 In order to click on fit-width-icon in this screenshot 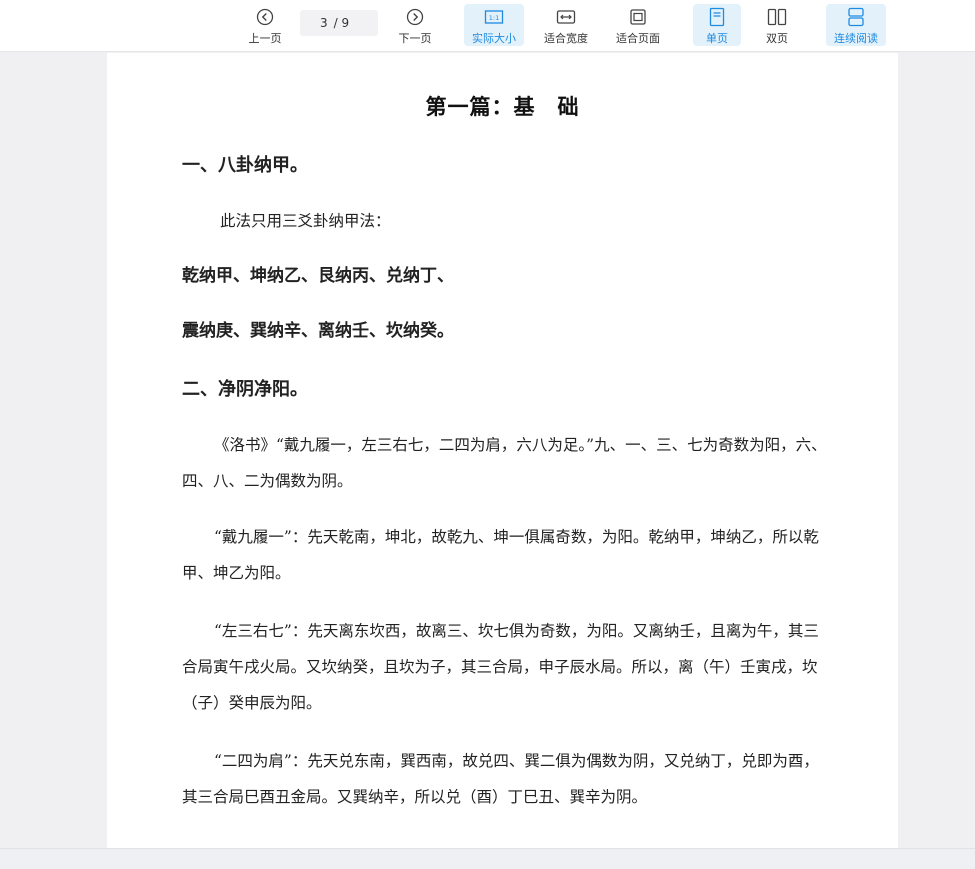, I will do `click(566, 17)`.